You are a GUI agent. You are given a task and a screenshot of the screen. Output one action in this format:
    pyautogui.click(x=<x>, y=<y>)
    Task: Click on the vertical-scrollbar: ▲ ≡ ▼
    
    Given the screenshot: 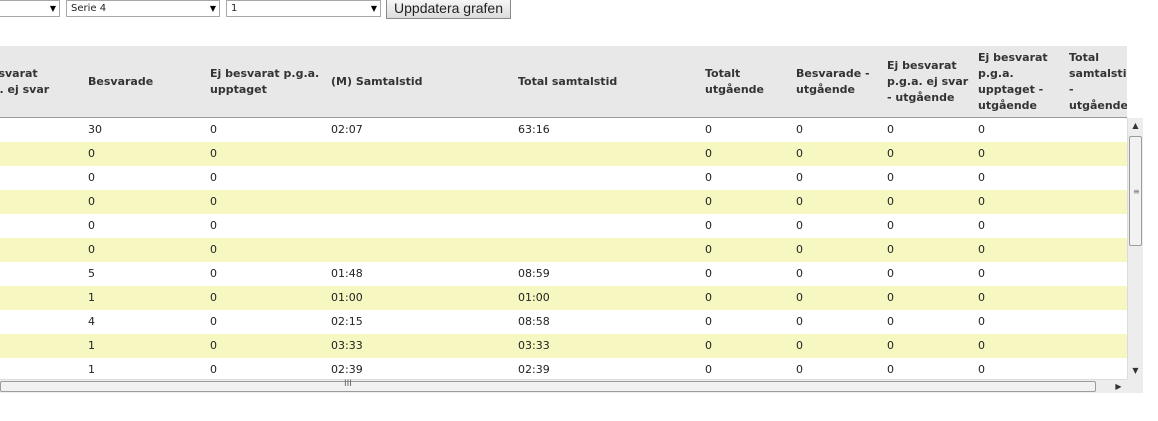 What is the action you would take?
    pyautogui.click(x=1135, y=248)
    